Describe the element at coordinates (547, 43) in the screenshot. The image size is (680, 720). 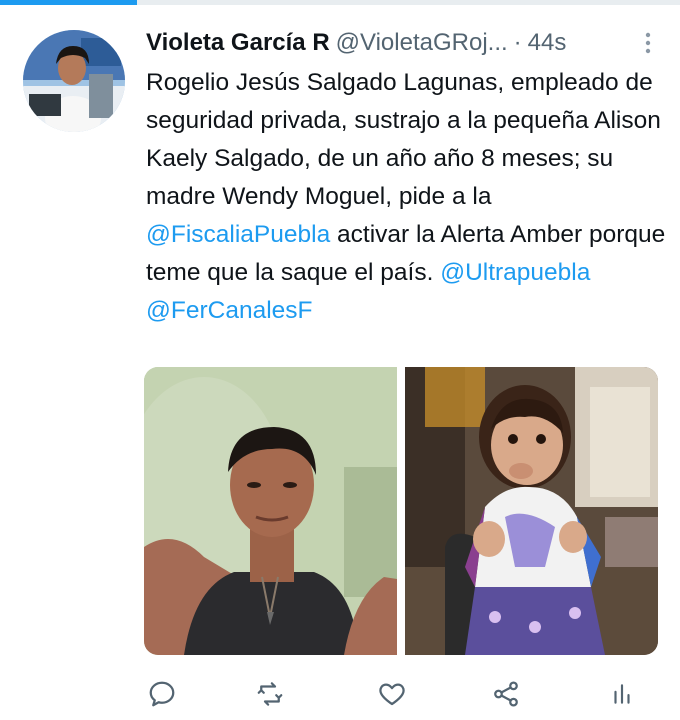
I see `timestamp: 44s` at that location.